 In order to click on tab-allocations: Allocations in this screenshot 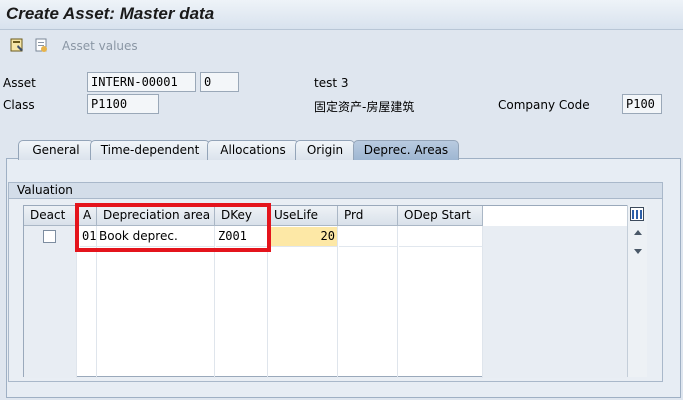, I will do `click(253, 150)`.